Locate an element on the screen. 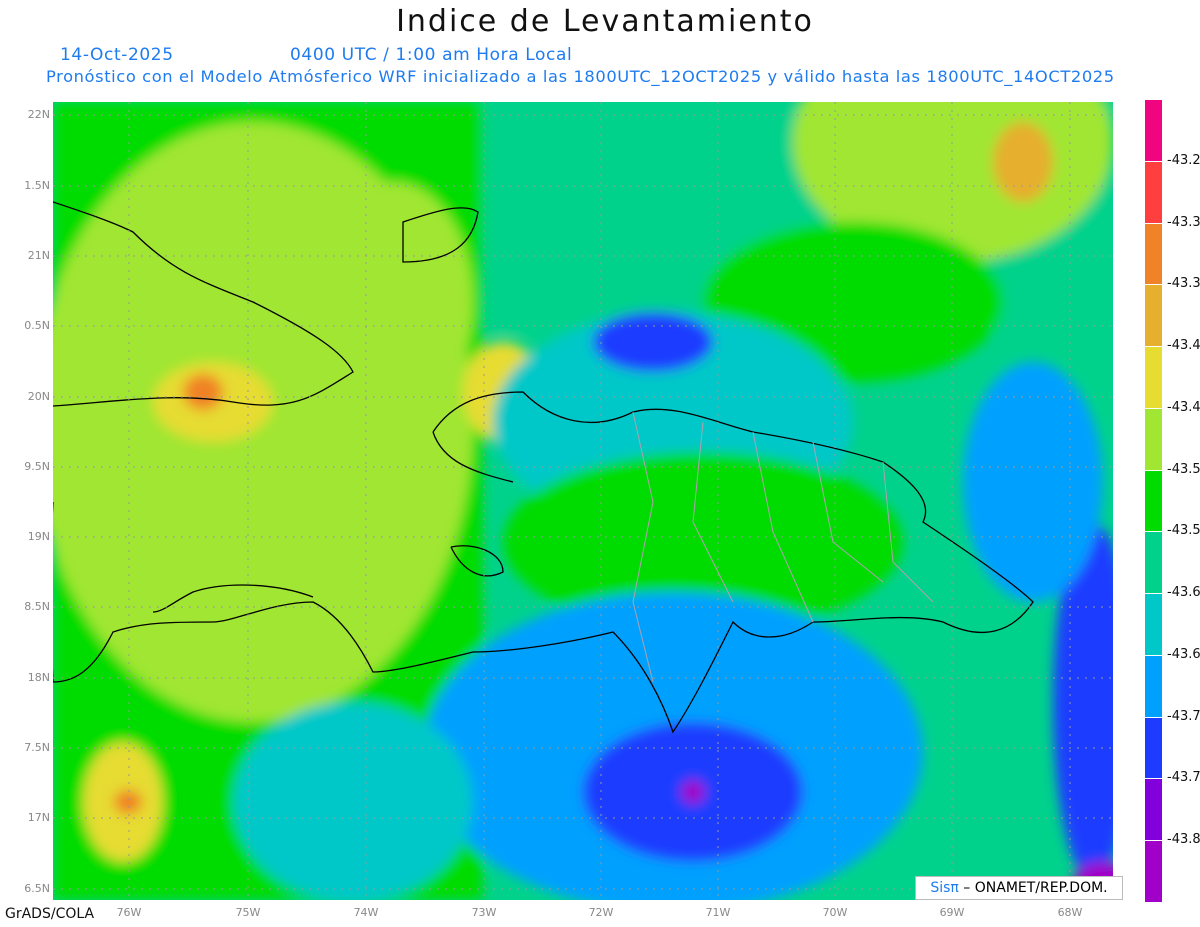 Image resolution: width=1200 pixels, height=927 pixels. lat-label: 8.5N is located at coordinates (37, 606).